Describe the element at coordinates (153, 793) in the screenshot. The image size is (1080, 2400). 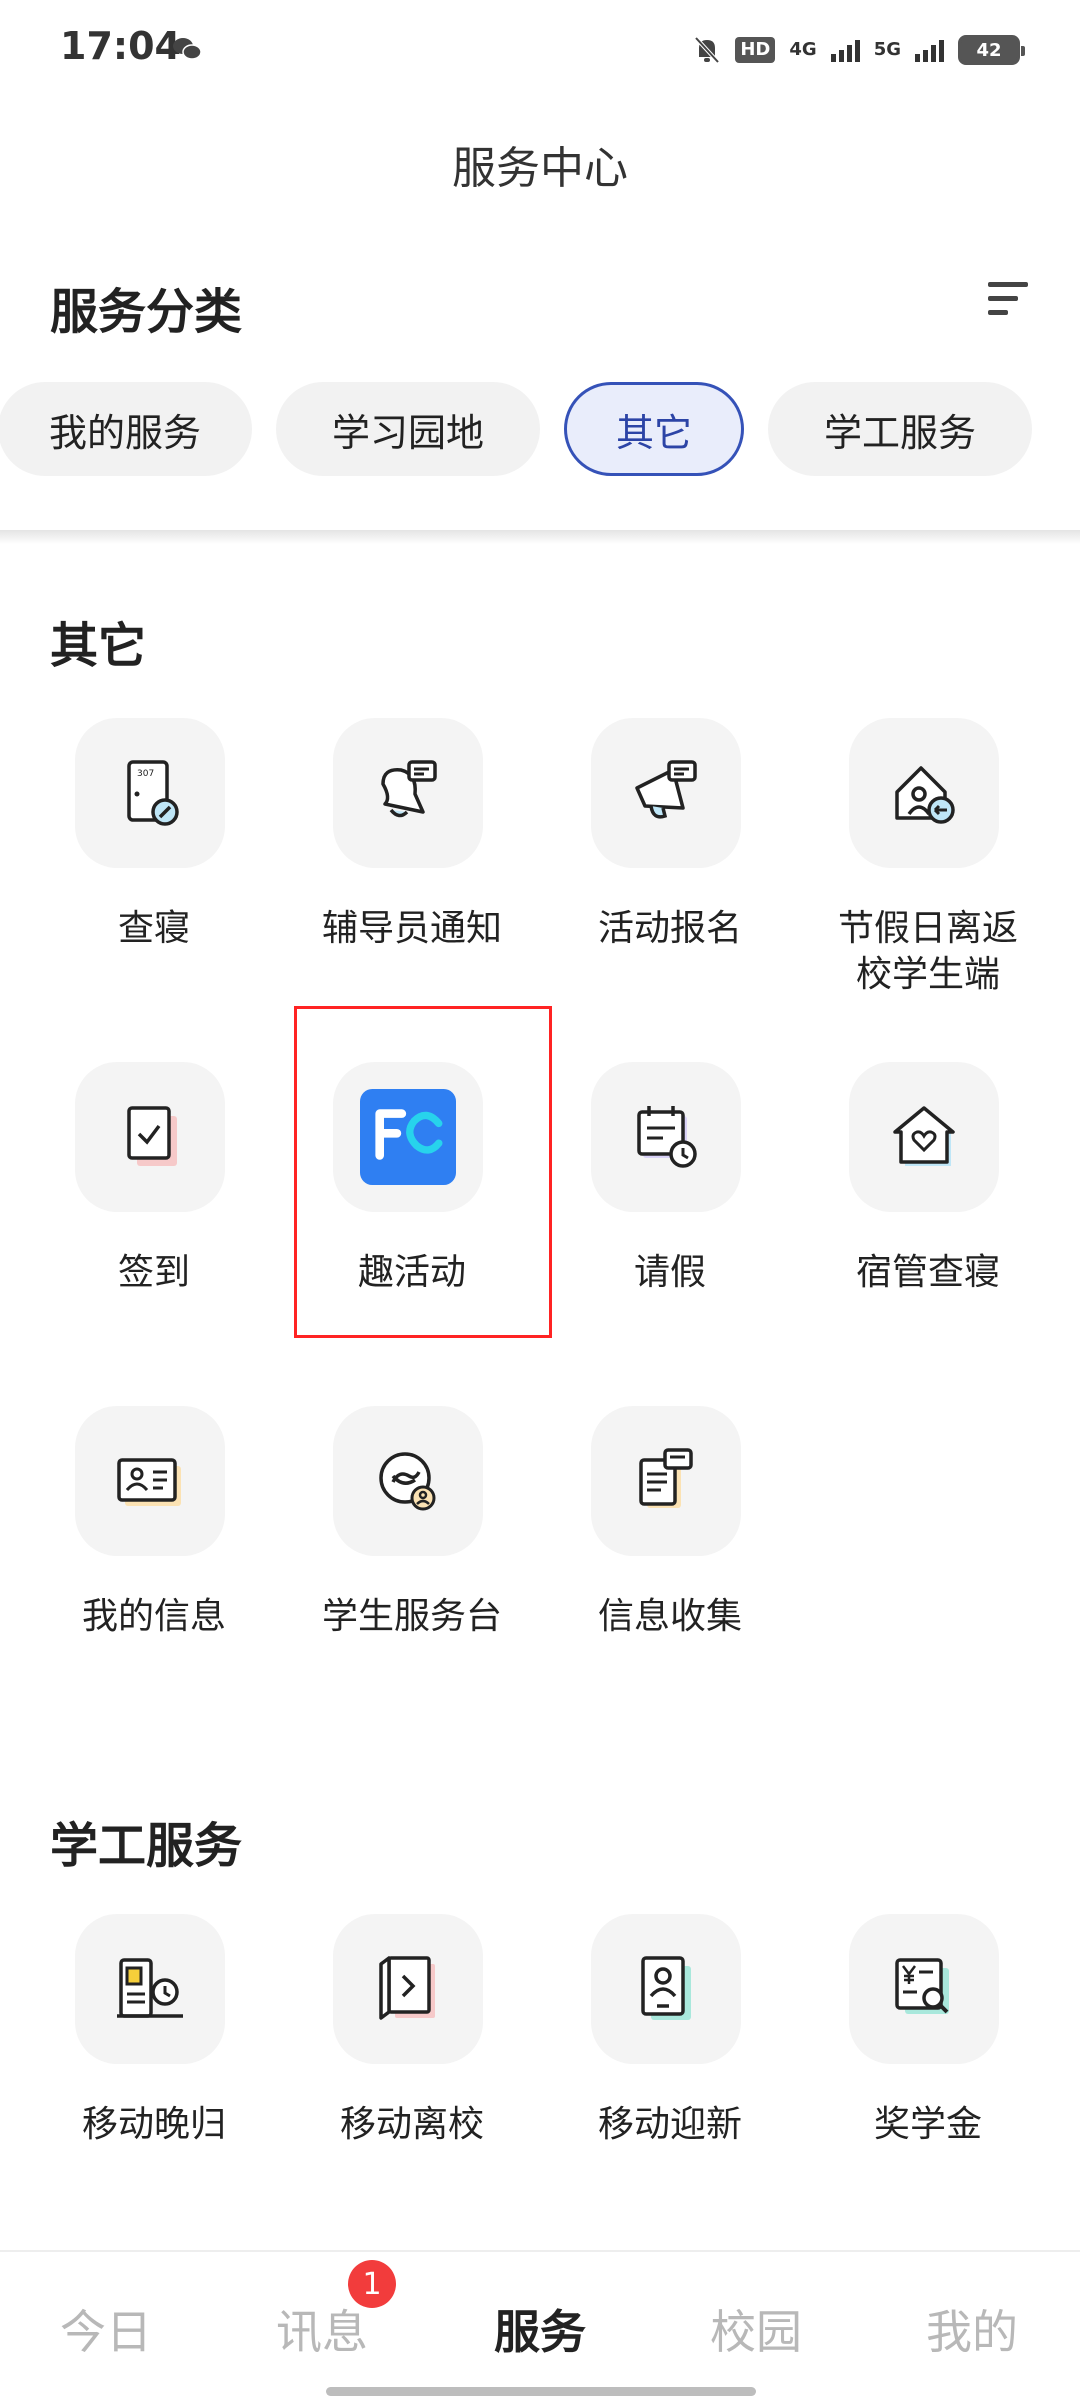
I see `door-check-icon: 307` at that location.